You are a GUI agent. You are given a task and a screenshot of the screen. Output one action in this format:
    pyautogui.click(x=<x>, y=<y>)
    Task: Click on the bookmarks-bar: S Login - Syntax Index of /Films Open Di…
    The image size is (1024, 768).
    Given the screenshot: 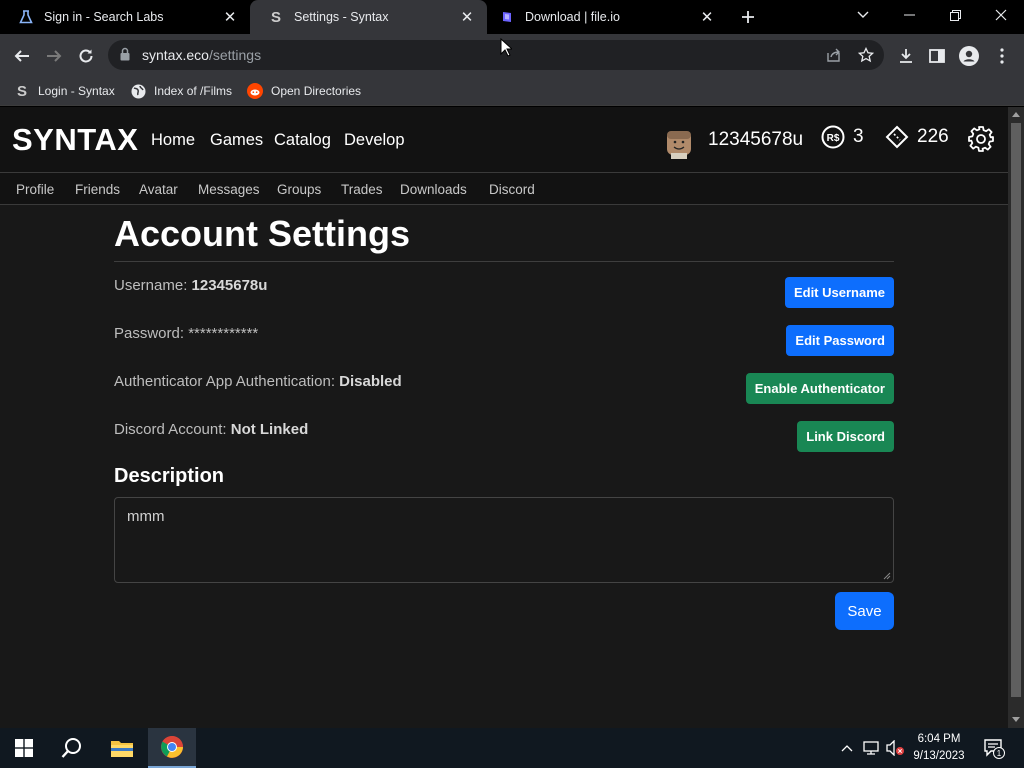 What is the action you would take?
    pyautogui.click(x=512, y=92)
    